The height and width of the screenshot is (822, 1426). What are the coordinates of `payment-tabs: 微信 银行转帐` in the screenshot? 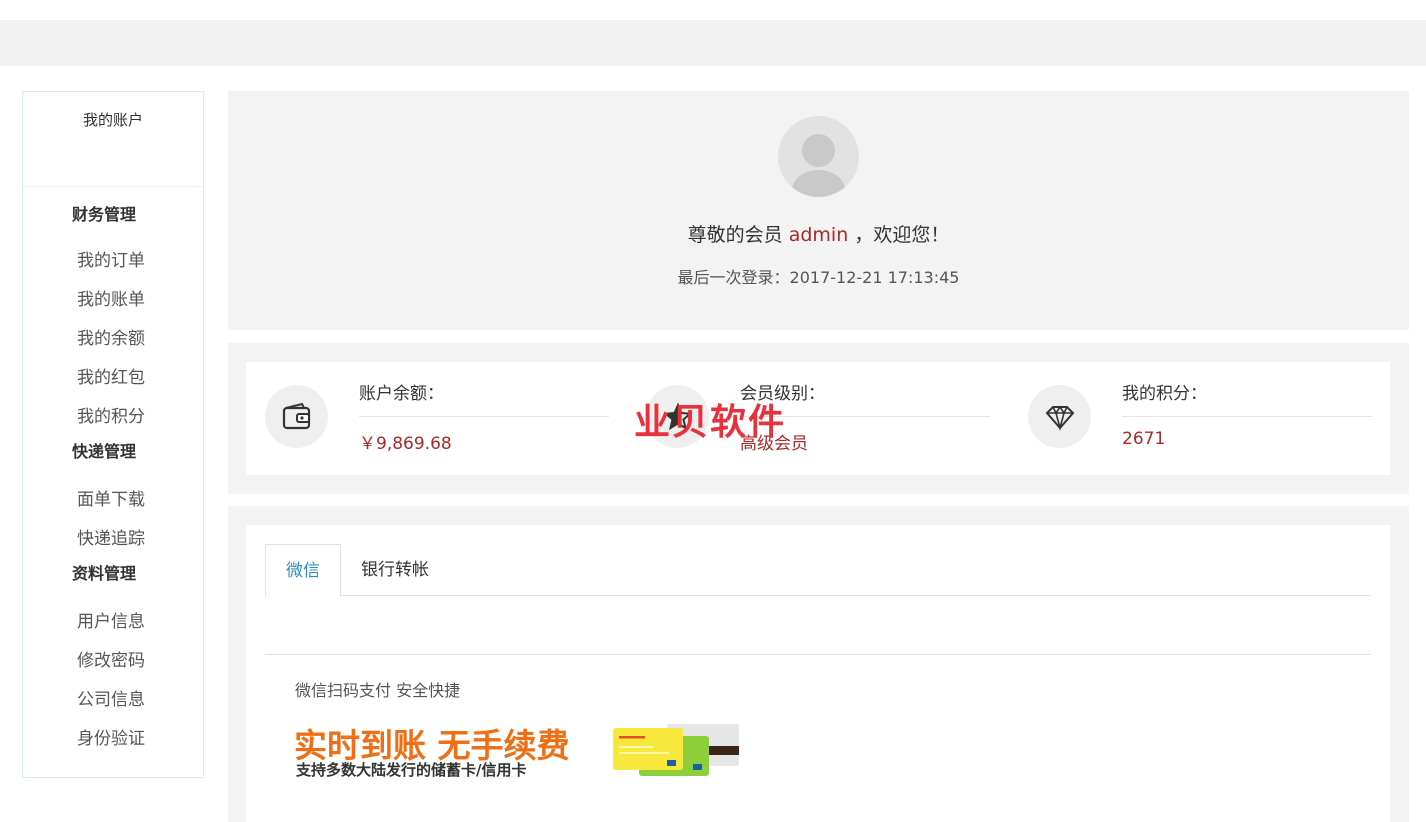 It's located at (818, 570).